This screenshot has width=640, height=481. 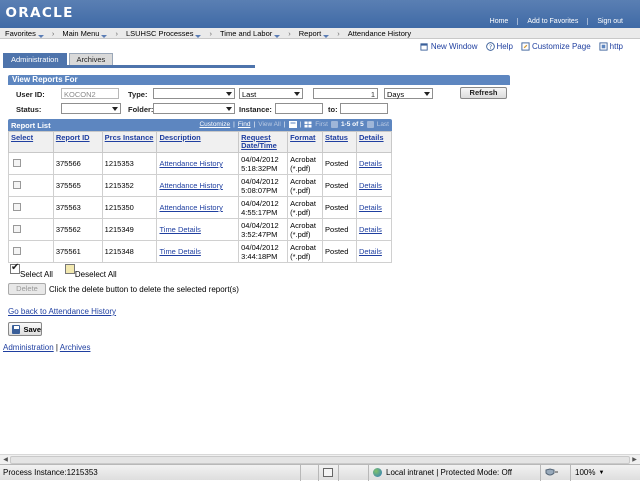 I want to click on app-header: ORACLE Home Add to Favorites Sign out, so click(x=320, y=14).